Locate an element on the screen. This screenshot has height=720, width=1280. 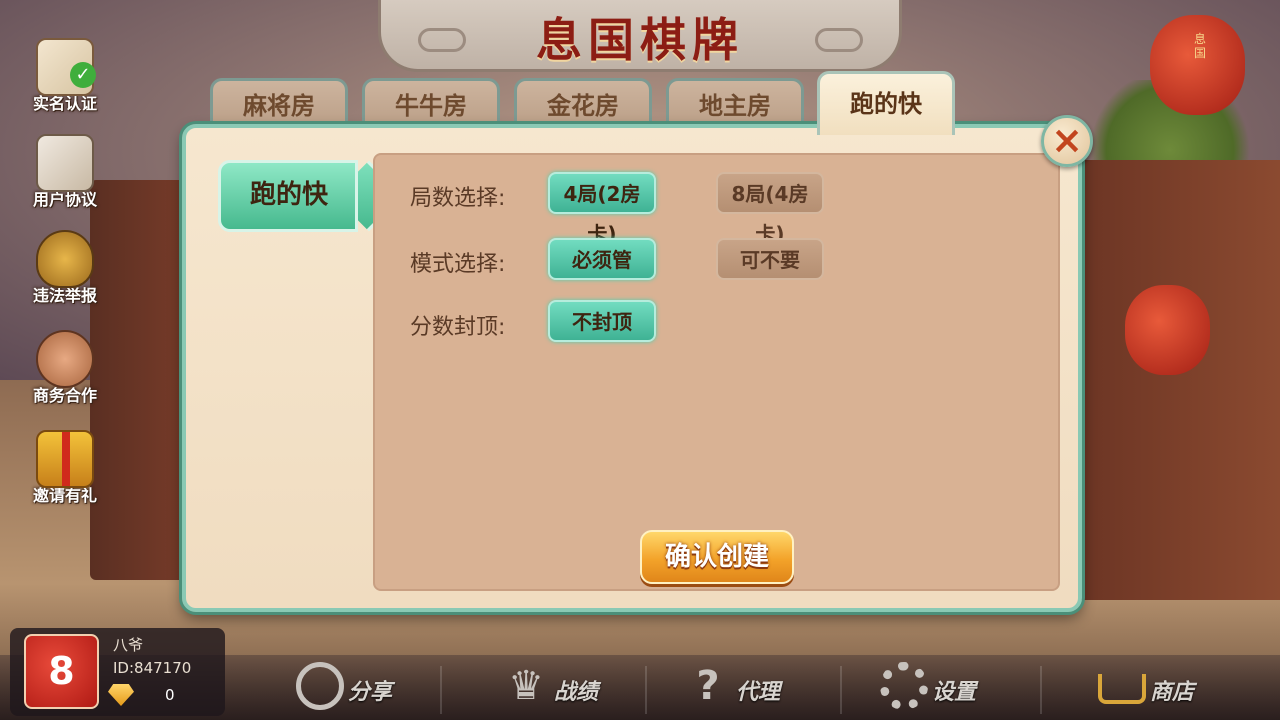
gear-icon is located at coordinates (904, 686).